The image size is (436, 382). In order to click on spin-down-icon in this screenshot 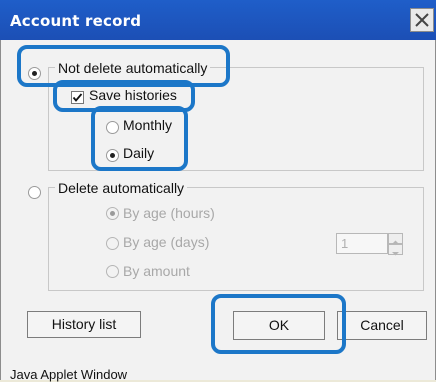, I will do `click(395, 254)`.